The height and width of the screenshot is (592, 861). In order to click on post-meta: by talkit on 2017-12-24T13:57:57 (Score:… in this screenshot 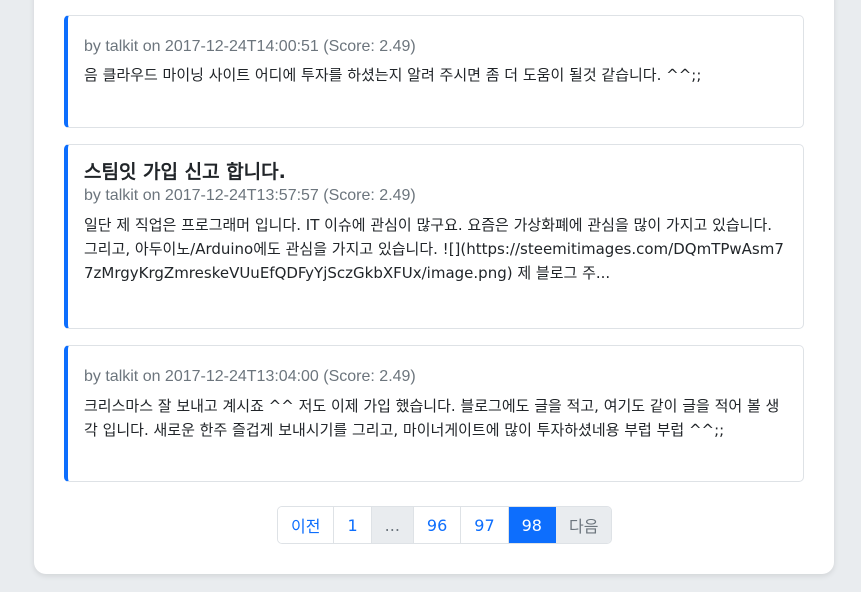, I will do `click(250, 195)`.